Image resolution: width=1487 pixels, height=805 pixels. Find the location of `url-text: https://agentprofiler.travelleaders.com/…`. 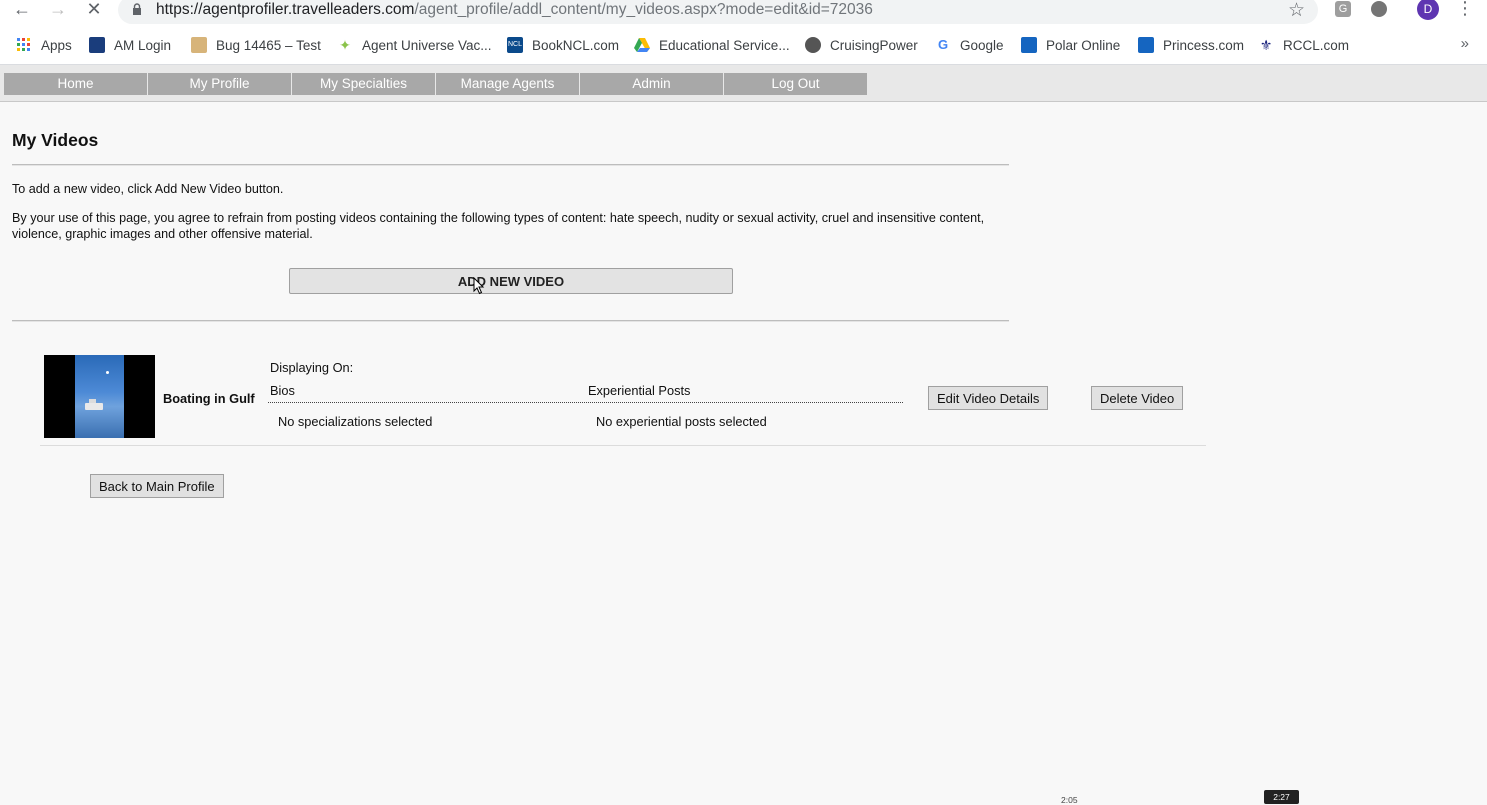

url-text: https://agentprofiler.travelleaders.com/… is located at coordinates (514, 10).